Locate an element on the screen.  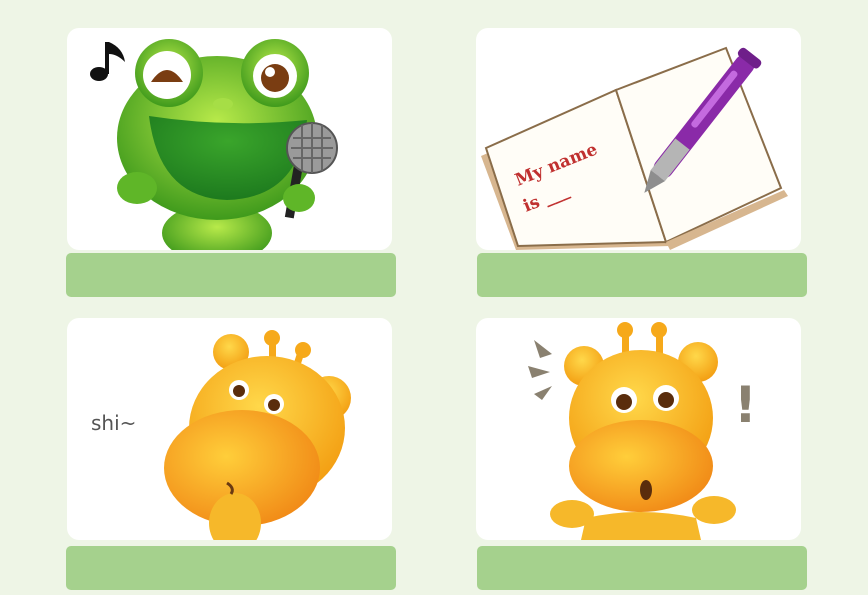
whispering-giraffe-card: shi~ is located at coordinates (229, 429).